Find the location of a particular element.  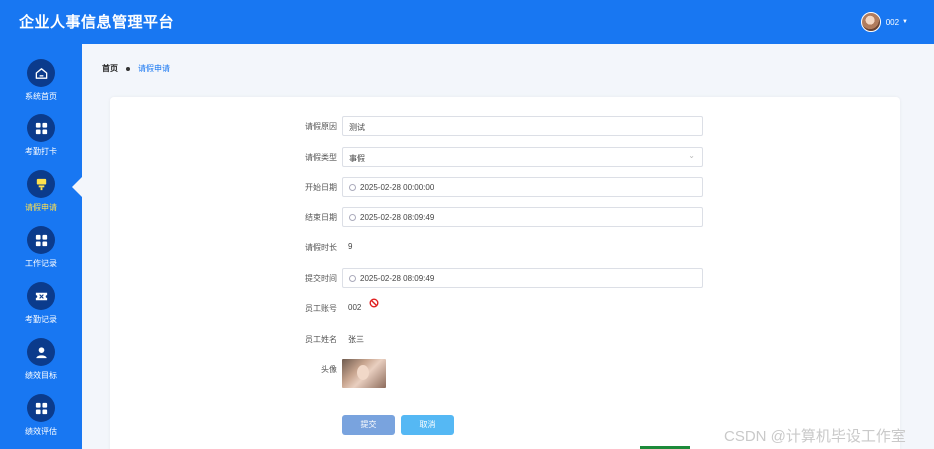

form-row-submit-time: 提交时间 2025-02-28 08:09:49 is located at coordinates (467, 278).